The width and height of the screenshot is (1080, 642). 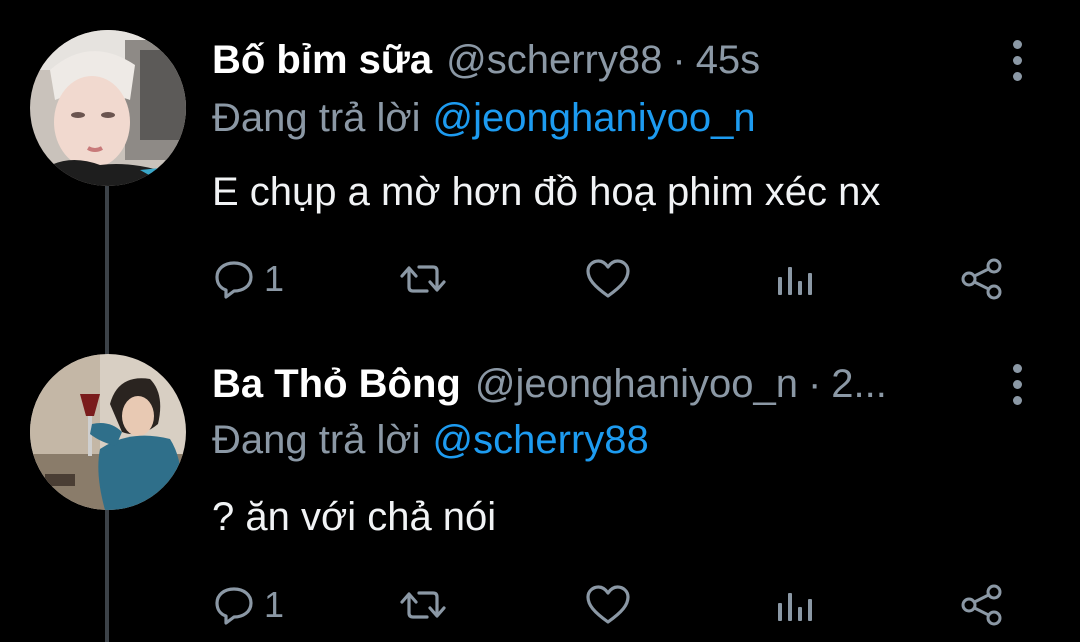 I want to click on tweet-text: E chụp a mờ hơn đồ hoạ phim xéc nx, so click(x=546, y=191).